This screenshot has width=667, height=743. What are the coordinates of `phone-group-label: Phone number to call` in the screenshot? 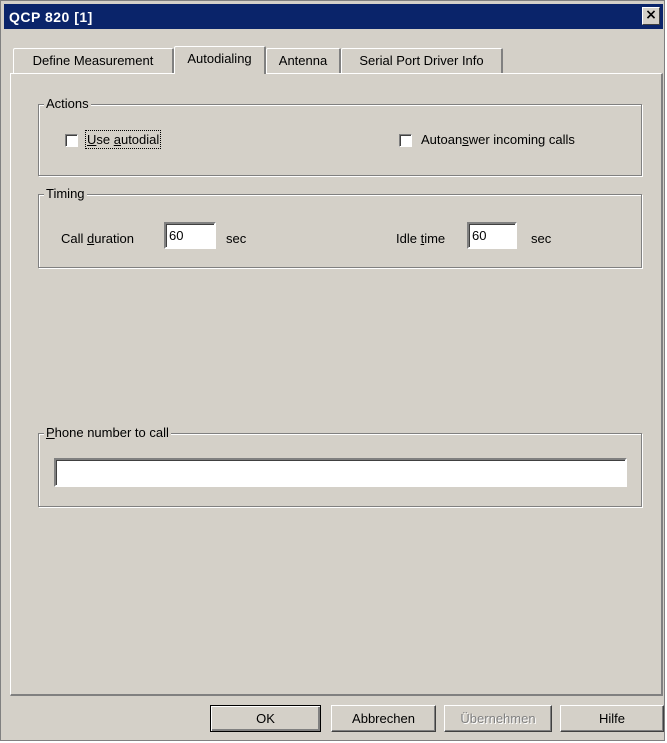 It's located at (107, 433).